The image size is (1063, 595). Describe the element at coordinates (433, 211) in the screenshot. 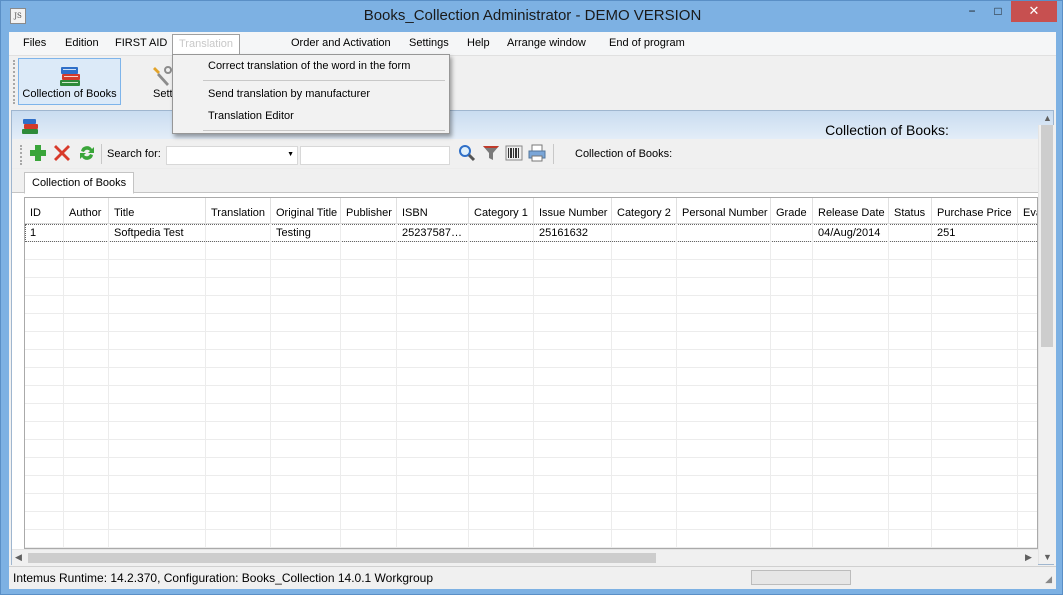

I see `column-header-isbn: ISBN` at that location.